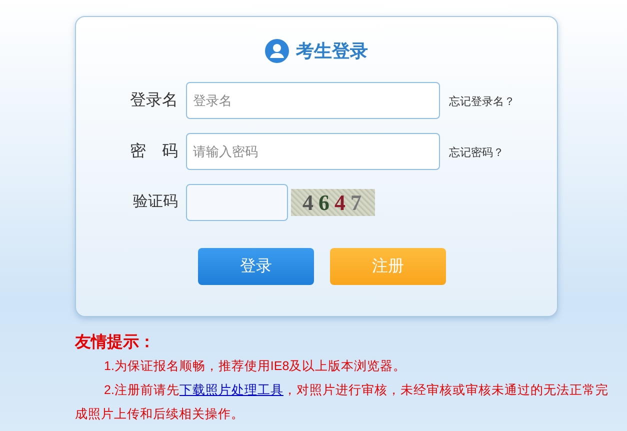 Image resolution: width=627 pixels, height=431 pixels. What do you see at coordinates (277, 51) in the screenshot?
I see `user-icon` at bounding box center [277, 51].